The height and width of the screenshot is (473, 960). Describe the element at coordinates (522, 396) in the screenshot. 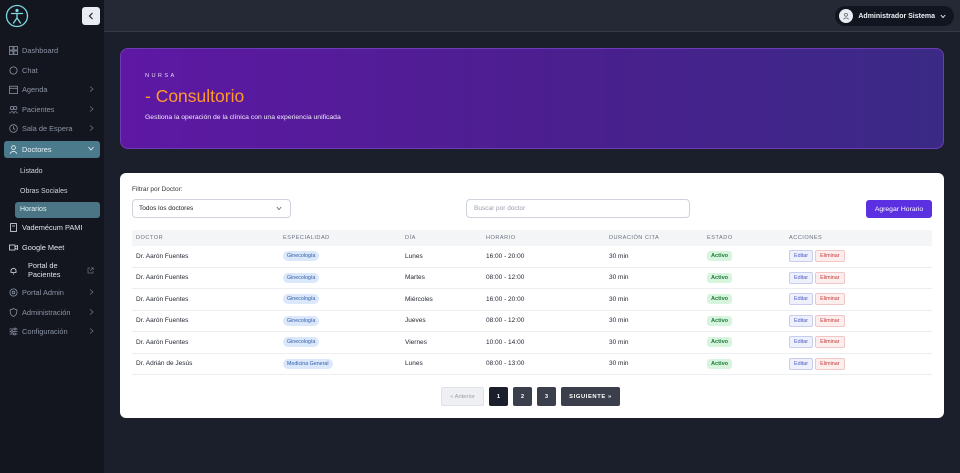

I see `page-button: 2` at that location.